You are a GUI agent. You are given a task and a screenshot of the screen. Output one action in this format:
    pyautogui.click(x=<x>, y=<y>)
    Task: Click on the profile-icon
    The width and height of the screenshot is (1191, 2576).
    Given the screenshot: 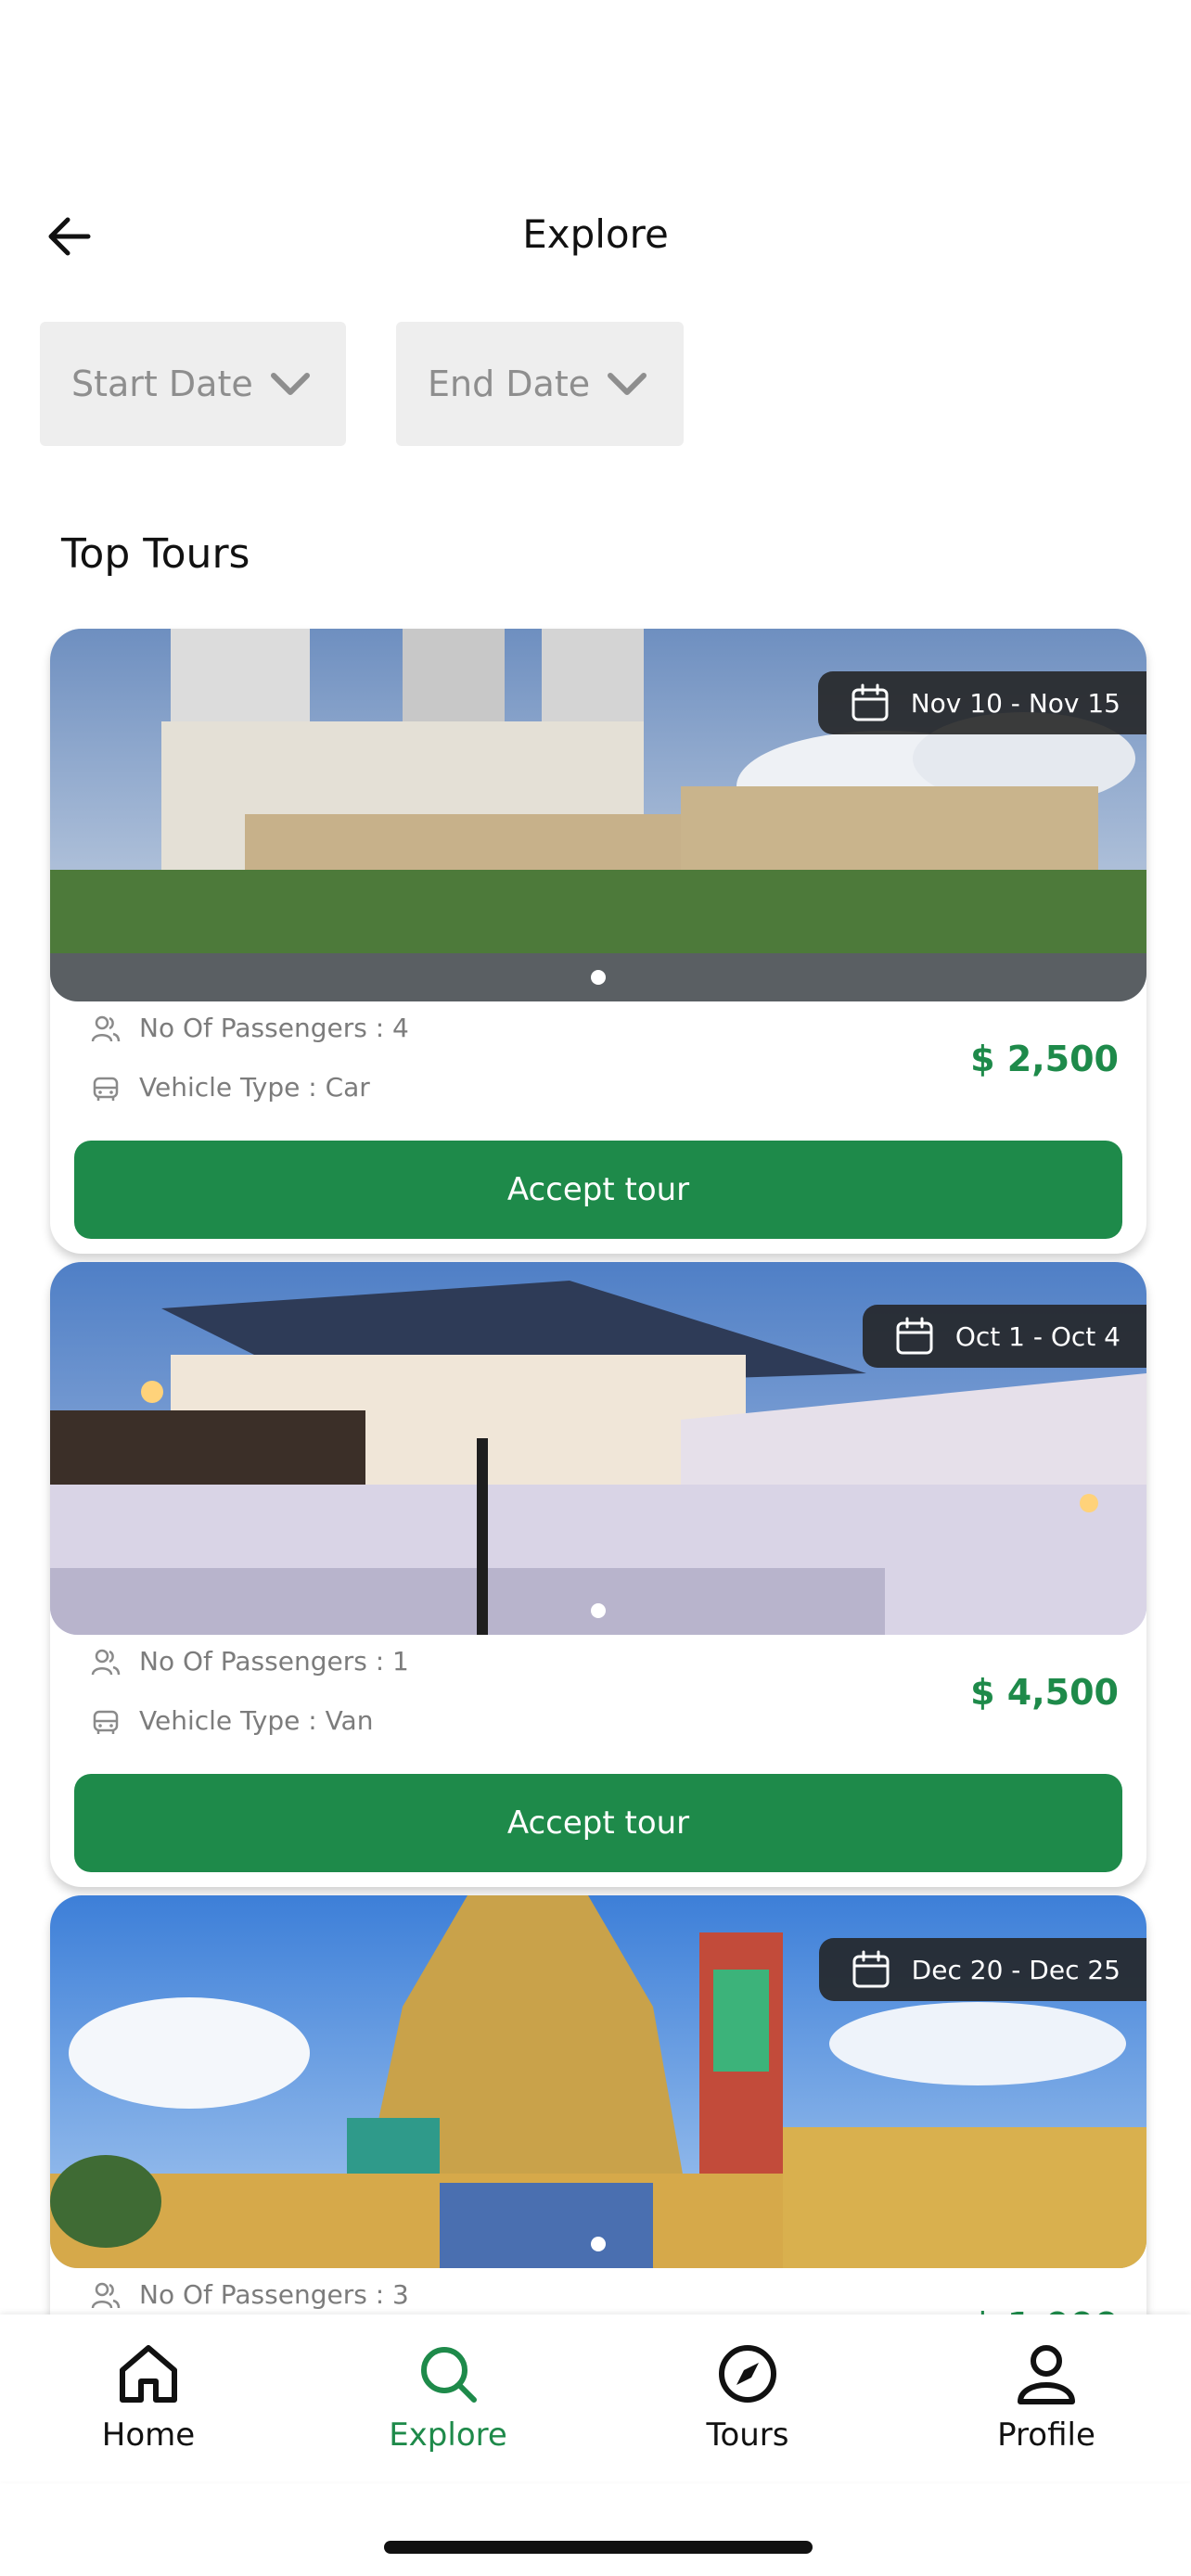 What is the action you would take?
    pyautogui.click(x=1047, y=2374)
    